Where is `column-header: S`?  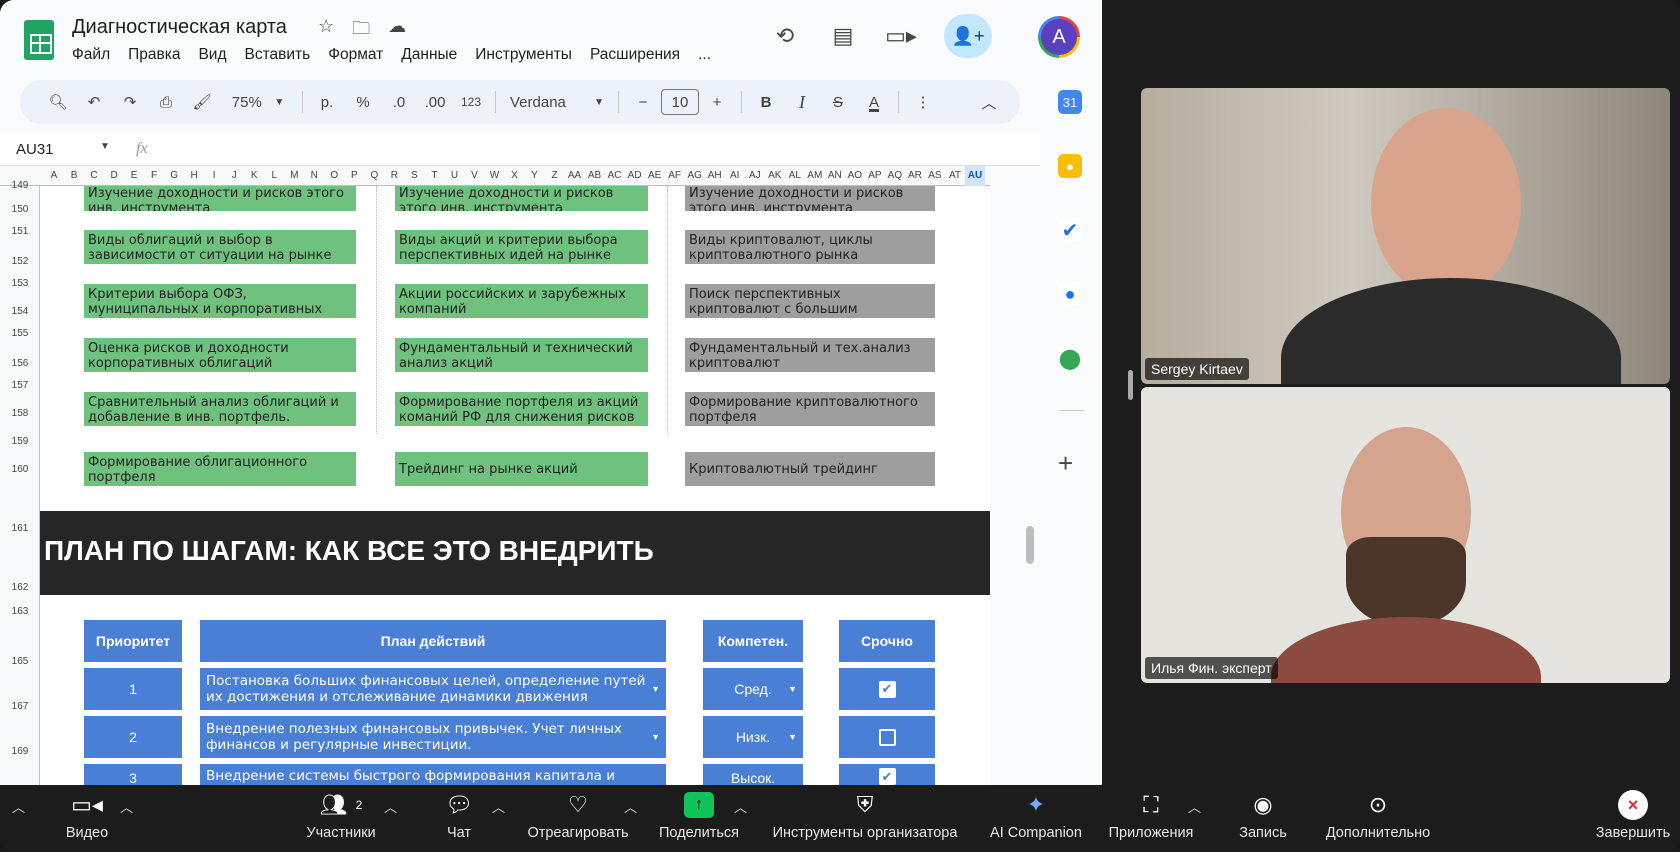 column-header: S is located at coordinates (414, 175).